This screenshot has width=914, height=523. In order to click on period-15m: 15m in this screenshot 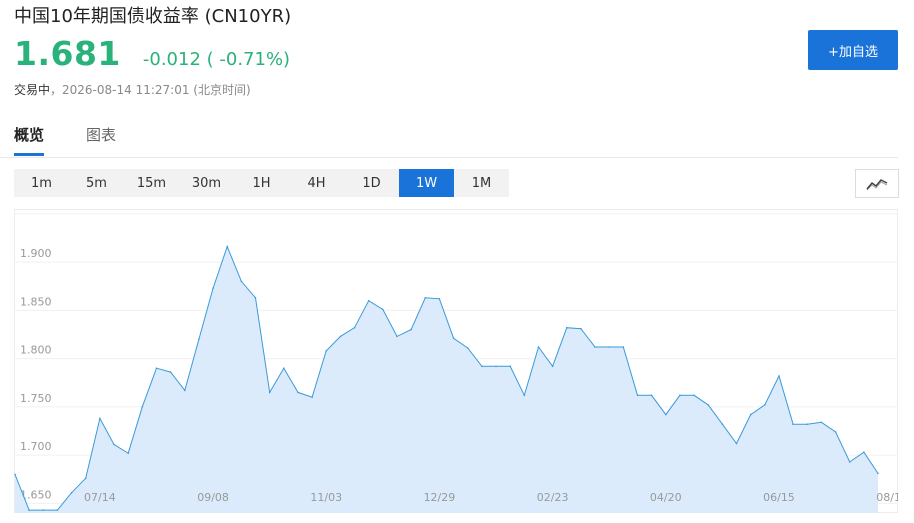, I will do `click(151, 183)`.